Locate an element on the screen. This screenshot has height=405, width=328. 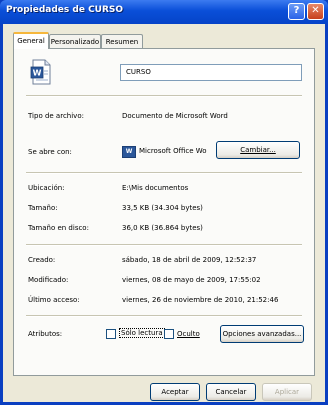
location-value: E:\Mis documentos is located at coordinates (155, 188).